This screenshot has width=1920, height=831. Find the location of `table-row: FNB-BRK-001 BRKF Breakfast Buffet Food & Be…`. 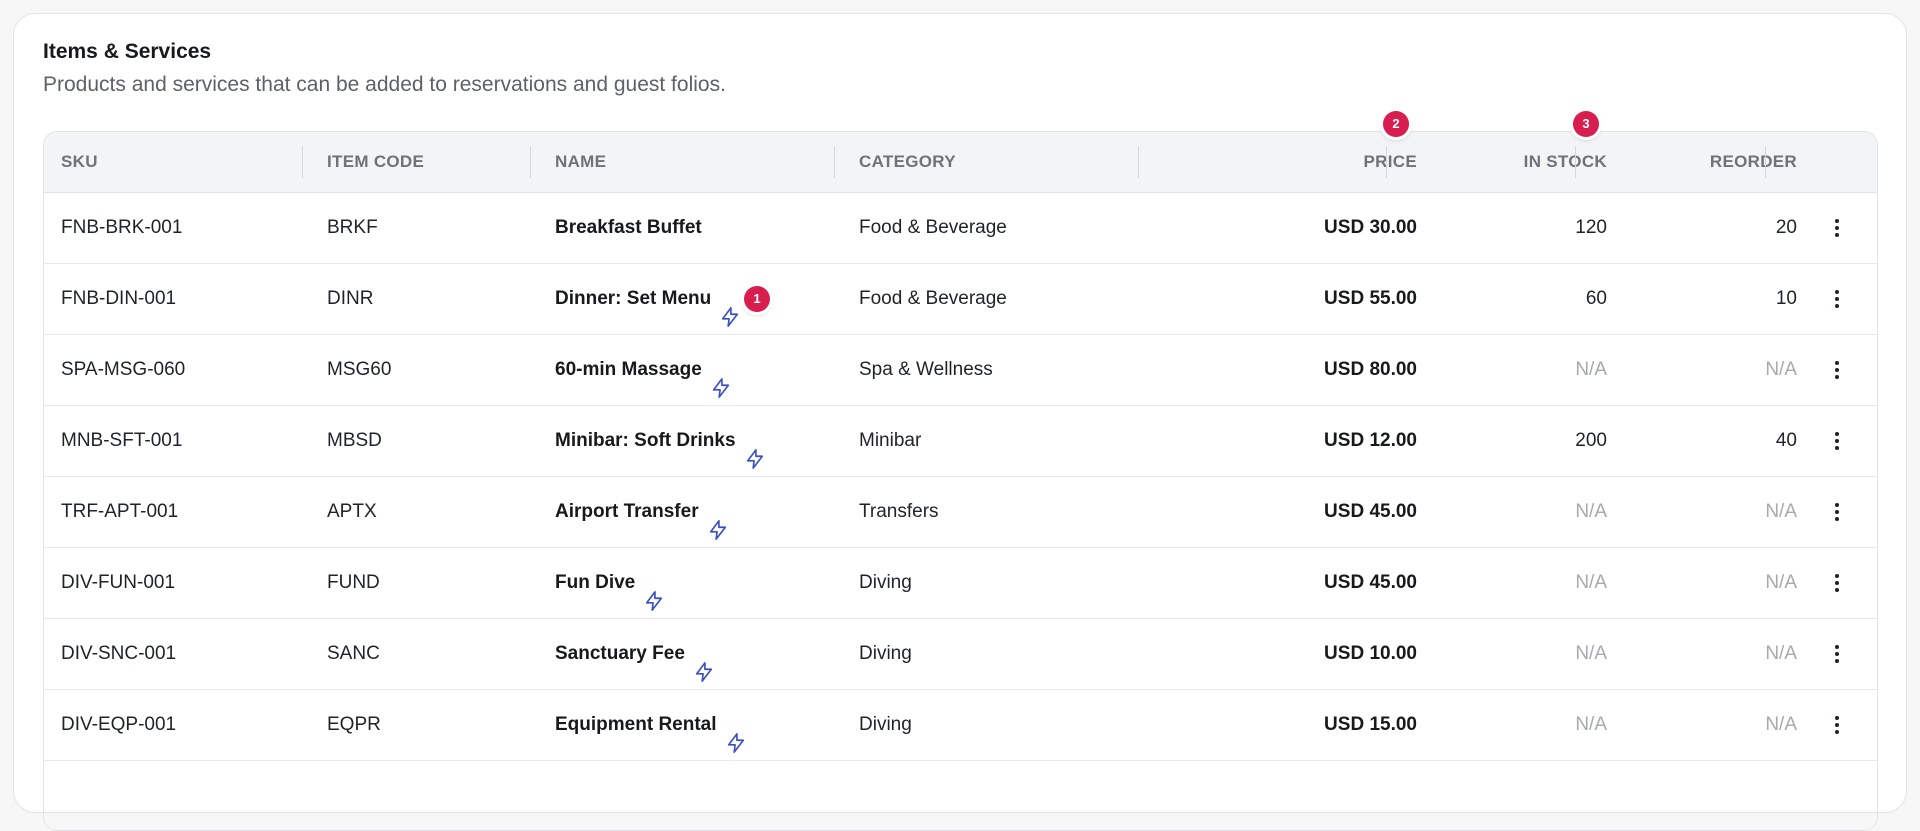

table-row: FNB-BRK-001 BRKF Breakfast Buffet Food & Be… is located at coordinates (960, 228).